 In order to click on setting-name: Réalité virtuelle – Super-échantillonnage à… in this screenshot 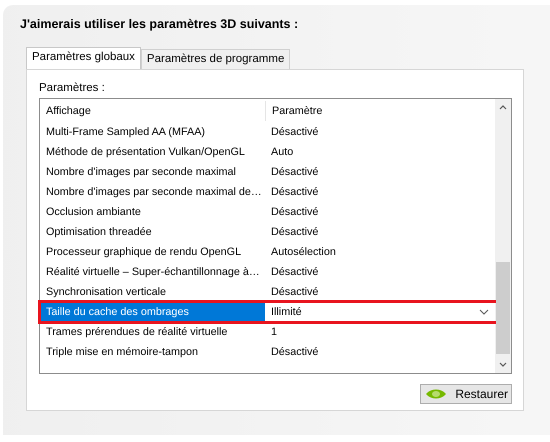, I will do `click(153, 272)`.